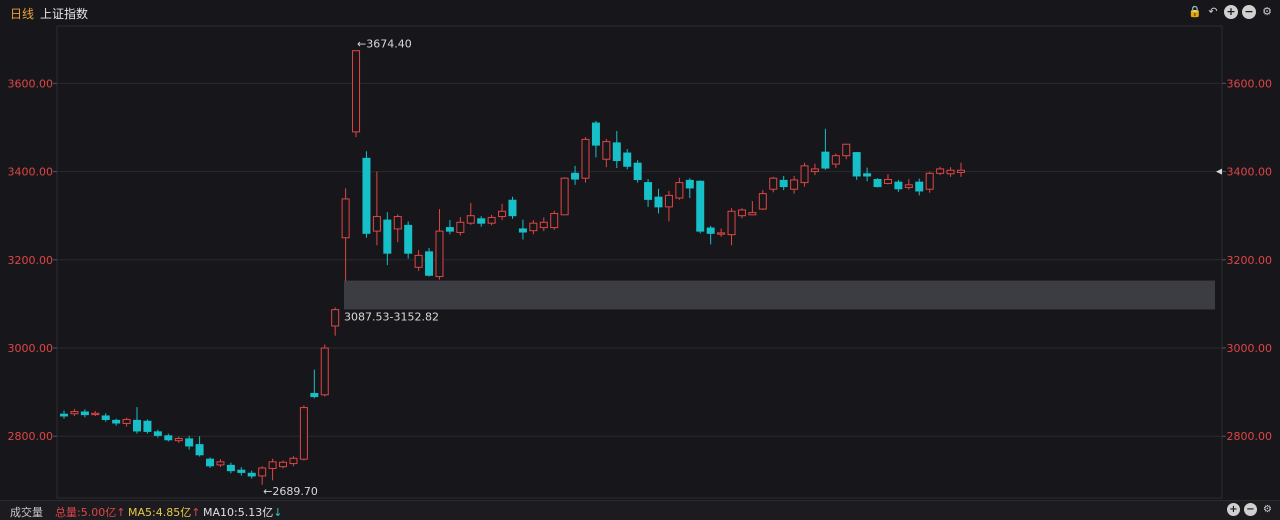 This screenshot has height=520, width=1280. I want to click on y-tick-label-left: 3600.00, so click(31, 83).